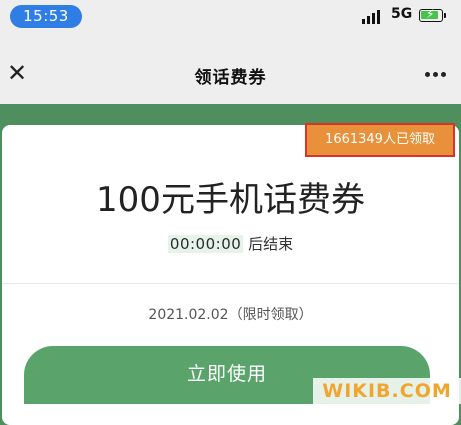 The width and height of the screenshot is (461, 425). Describe the element at coordinates (230, 78) in the screenshot. I see `page-title: 领话费券` at that location.